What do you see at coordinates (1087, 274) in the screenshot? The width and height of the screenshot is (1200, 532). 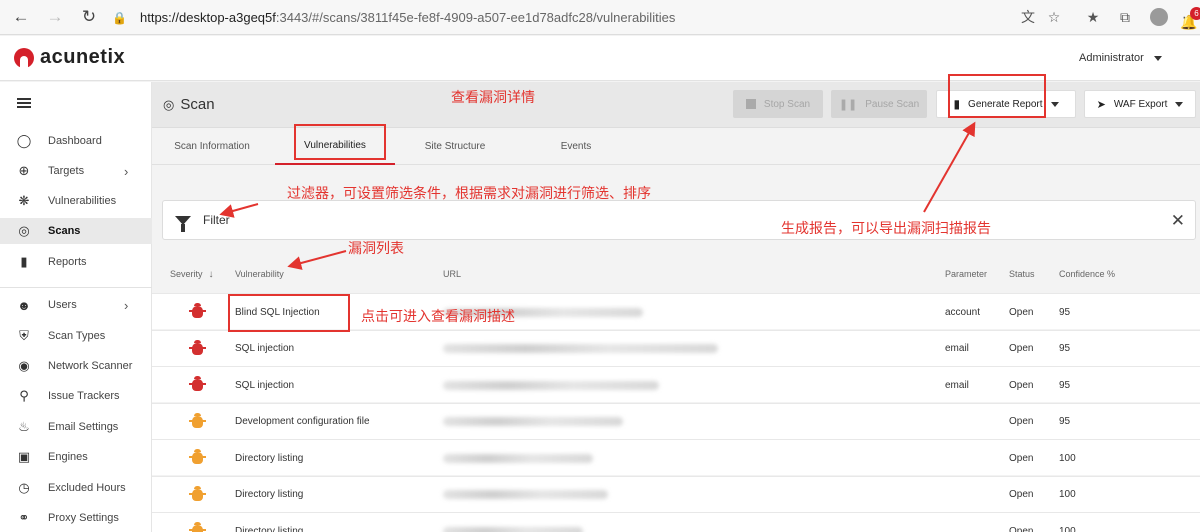 I see `header-confidence: Confidence %` at bounding box center [1087, 274].